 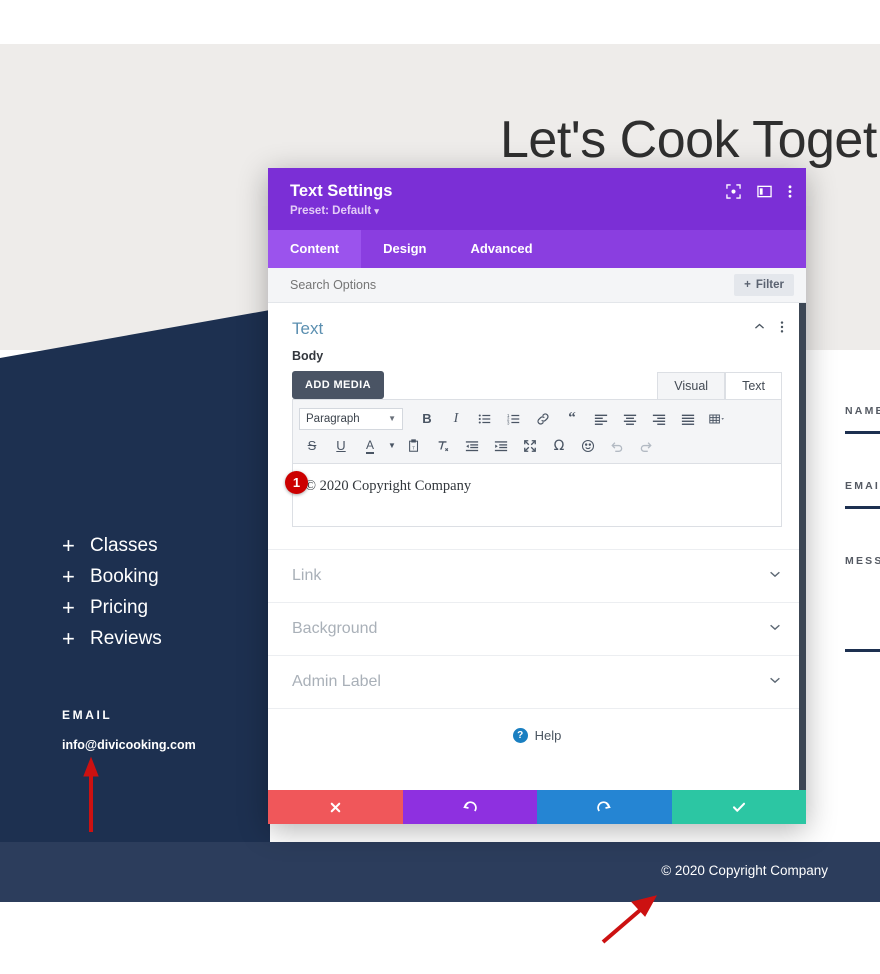 What do you see at coordinates (443, 446) in the screenshot?
I see `clear-formatting-icon` at bounding box center [443, 446].